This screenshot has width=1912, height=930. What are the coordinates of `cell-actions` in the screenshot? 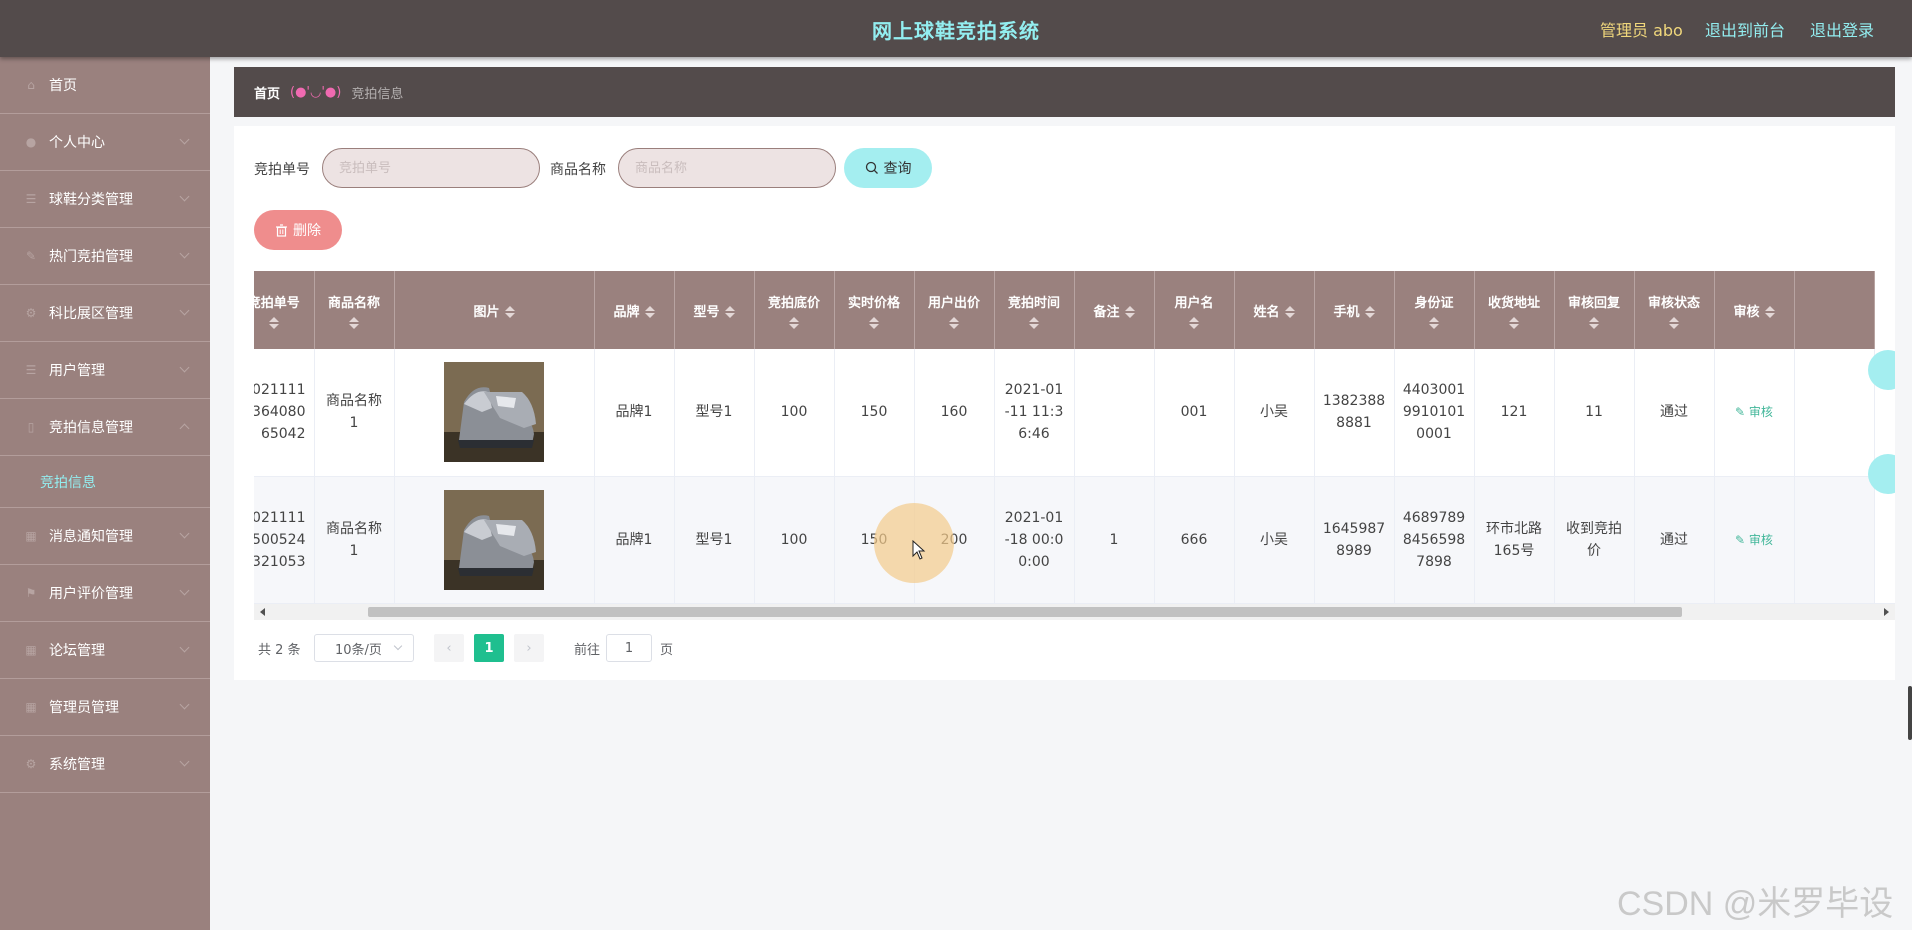 It's located at (1834, 413).